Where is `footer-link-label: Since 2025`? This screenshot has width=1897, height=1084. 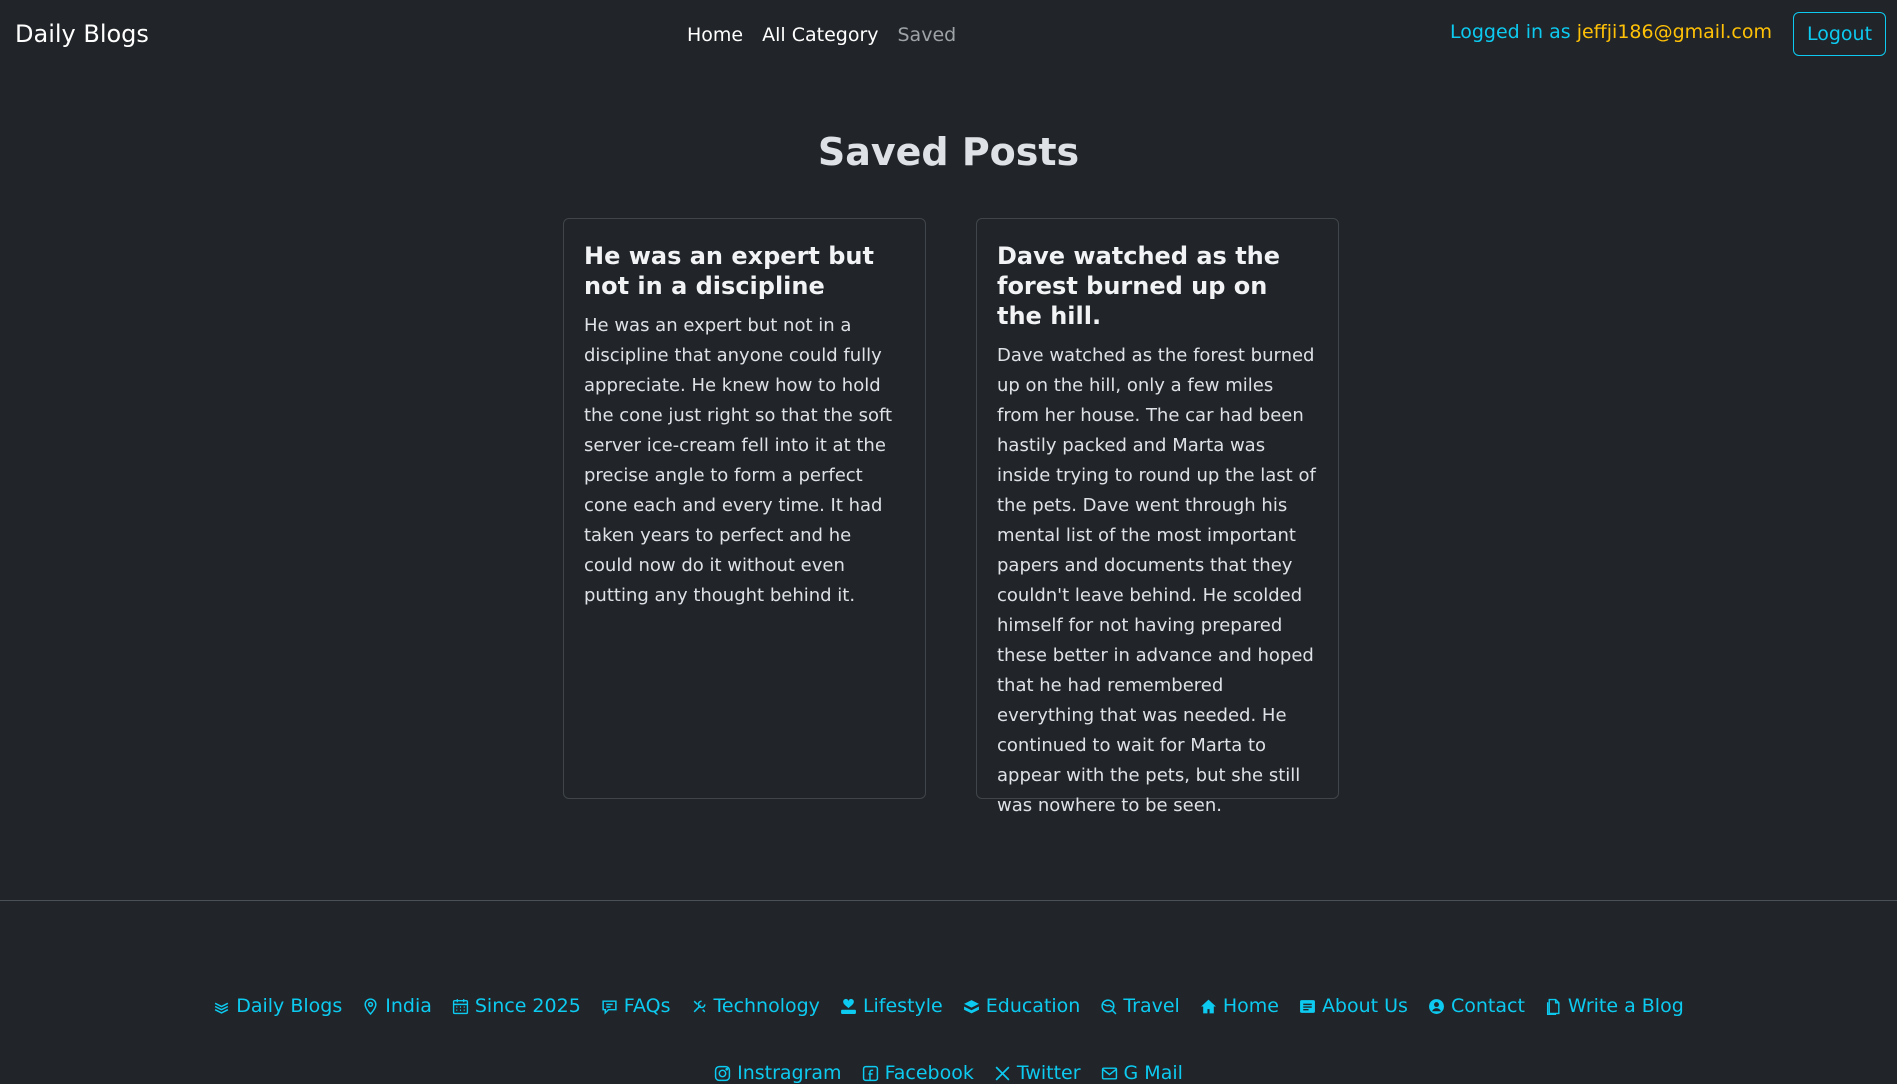
footer-link-label: Since 2025 is located at coordinates (527, 1006).